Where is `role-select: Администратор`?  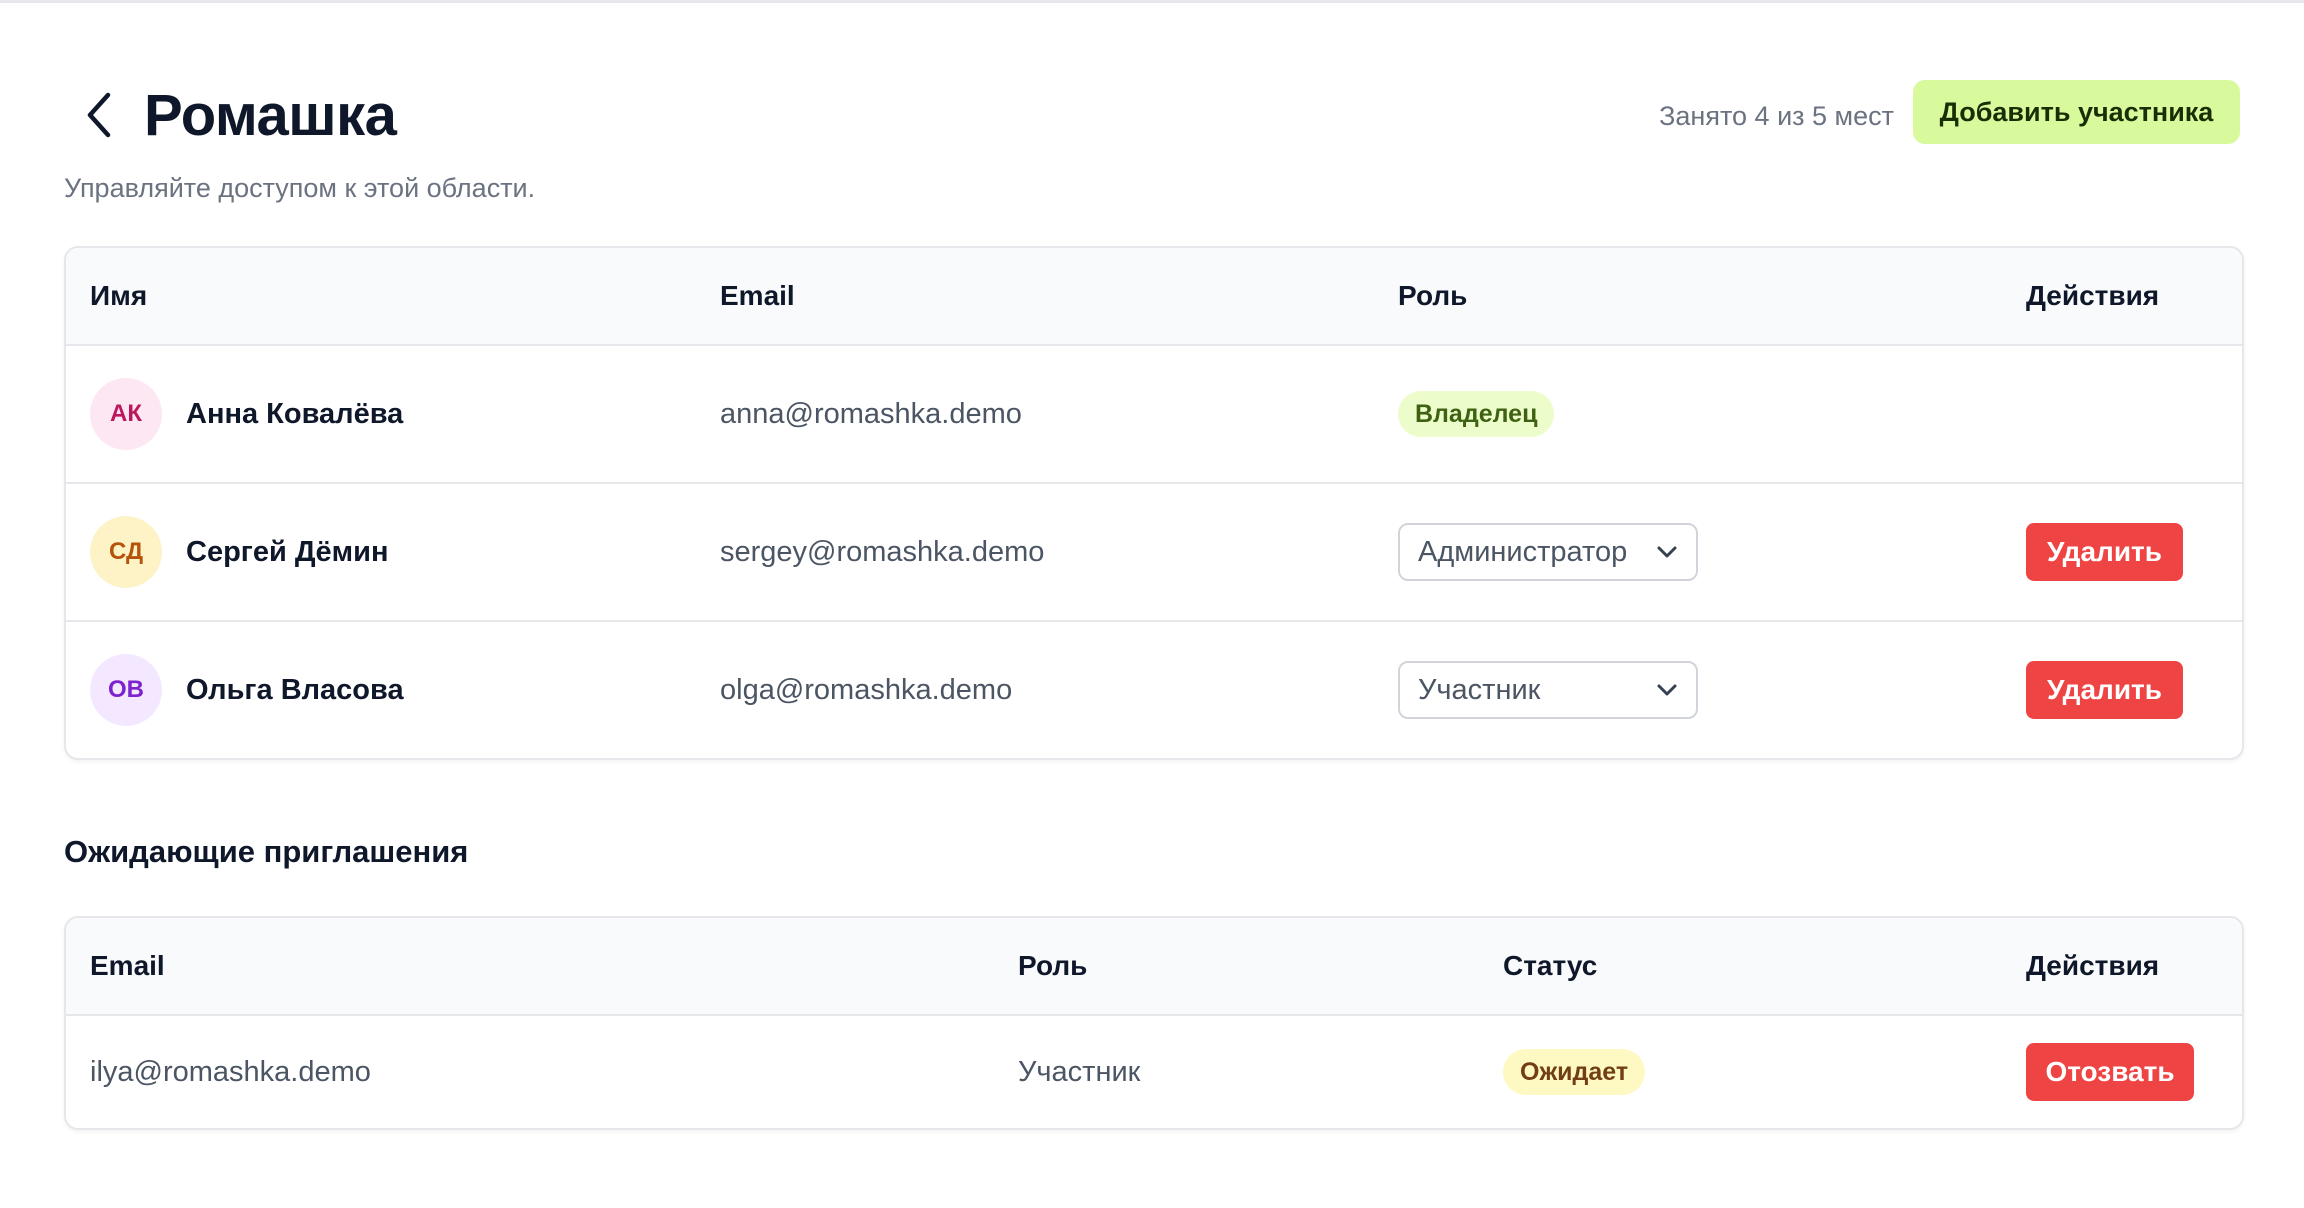
role-select: Администратор is located at coordinates (1548, 552).